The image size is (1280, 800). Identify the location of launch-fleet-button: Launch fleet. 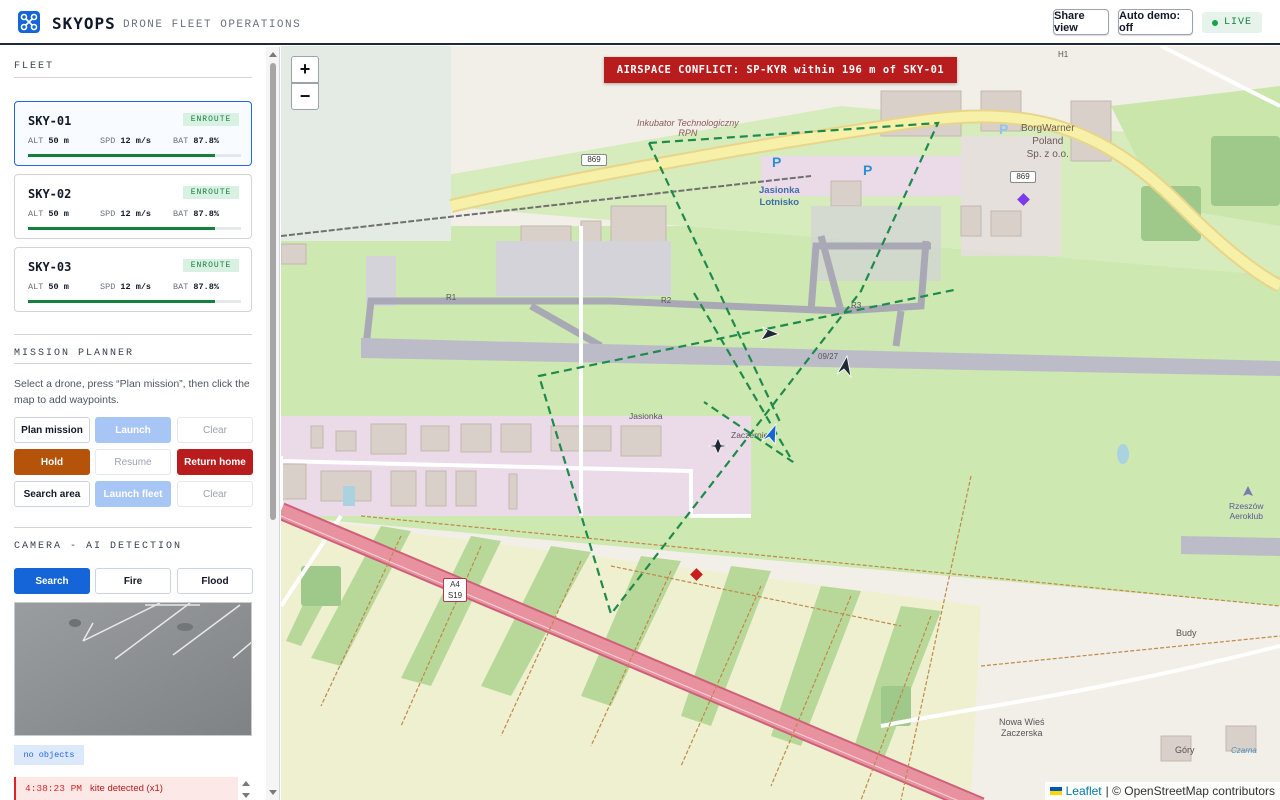
(133, 494).